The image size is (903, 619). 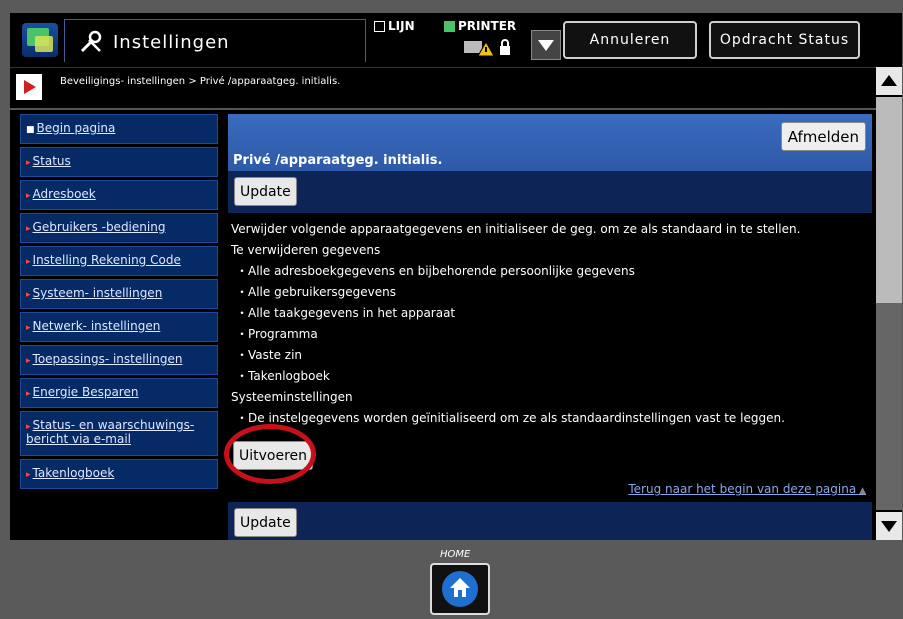 What do you see at coordinates (889, 81) in the screenshot?
I see `scroll-up-icon` at bounding box center [889, 81].